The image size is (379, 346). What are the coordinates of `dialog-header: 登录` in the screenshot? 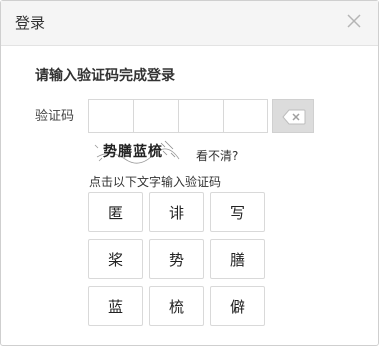 It's located at (189, 23).